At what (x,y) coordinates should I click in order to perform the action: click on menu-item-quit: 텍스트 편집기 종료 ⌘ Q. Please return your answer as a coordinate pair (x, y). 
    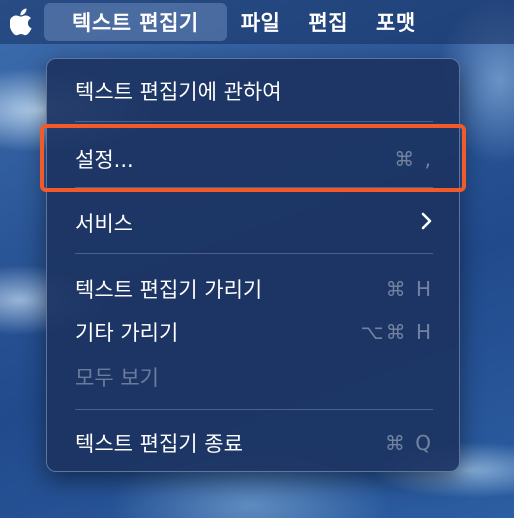
    Looking at the image, I should click on (254, 443).